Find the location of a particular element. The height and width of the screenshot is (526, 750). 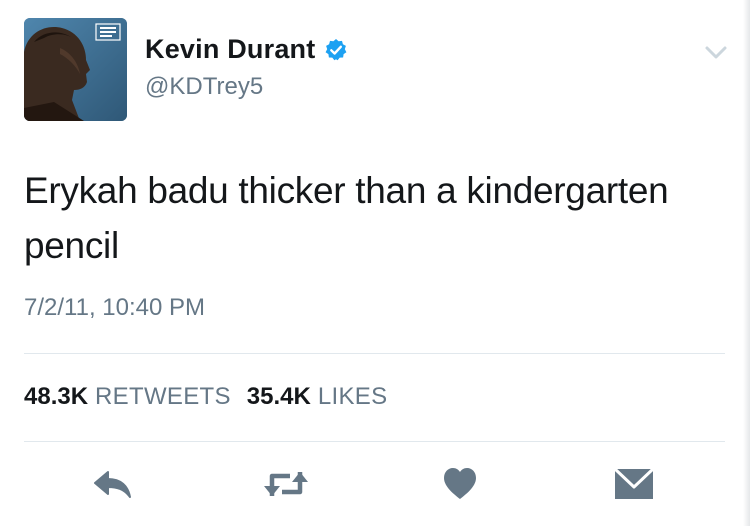

retweet-button is located at coordinates (286, 484).